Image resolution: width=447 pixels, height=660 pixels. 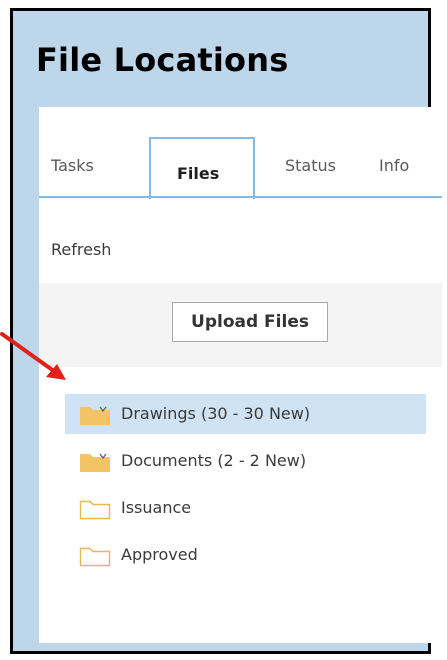 What do you see at coordinates (240, 555) in the screenshot?
I see `tree-item-approved: Approved` at bounding box center [240, 555].